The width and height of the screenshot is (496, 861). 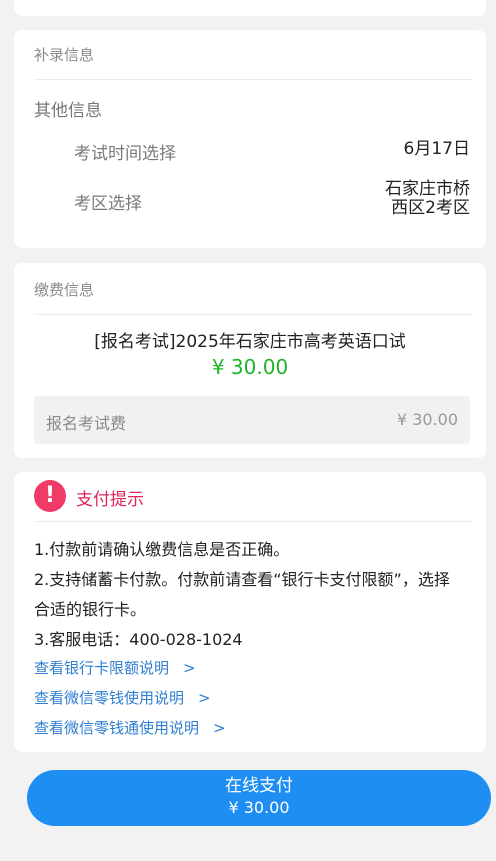 What do you see at coordinates (252, 420) in the screenshot?
I see `fee-summary-box: 报名考试费 ¥ 30.00` at bounding box center [252, 420].